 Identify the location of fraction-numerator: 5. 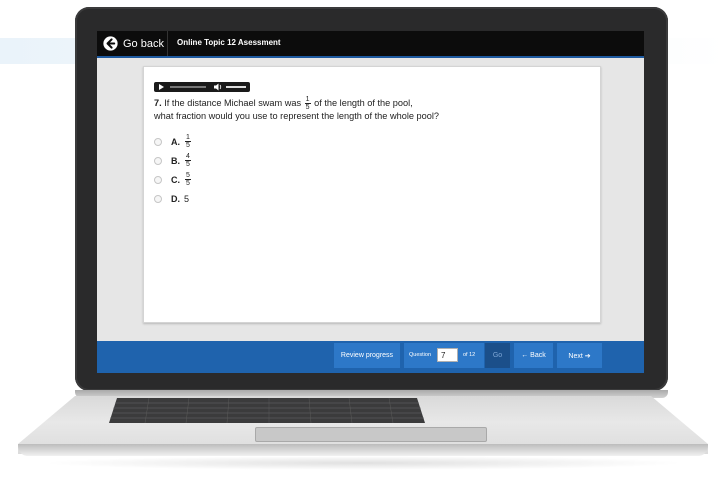
(188, 176).